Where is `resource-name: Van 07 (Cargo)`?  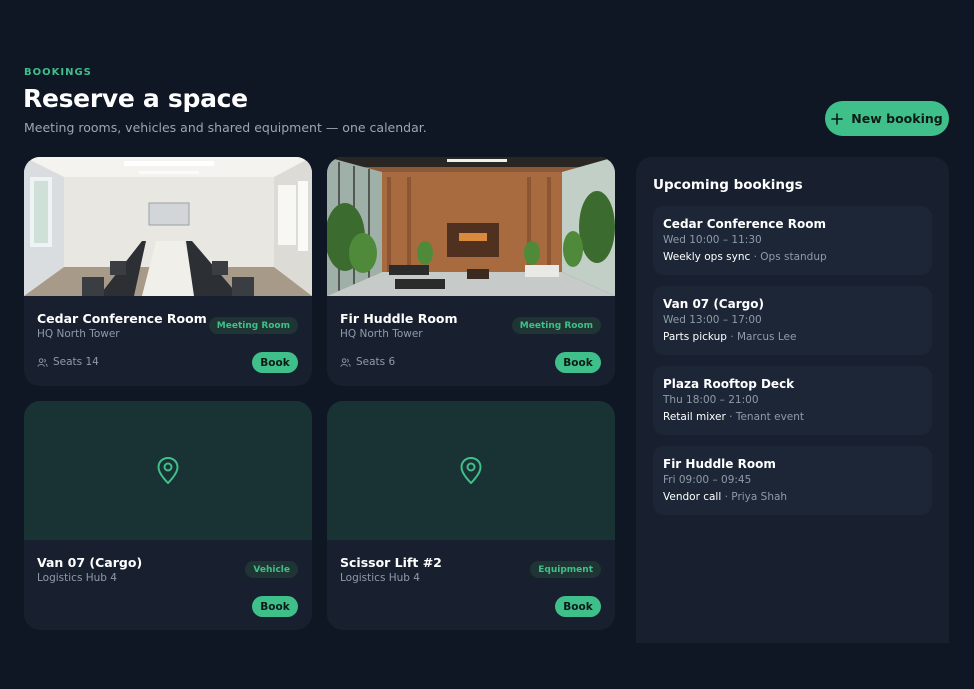 resource-name: Van 07 (Cargo) is located at coordinates (90, 562).